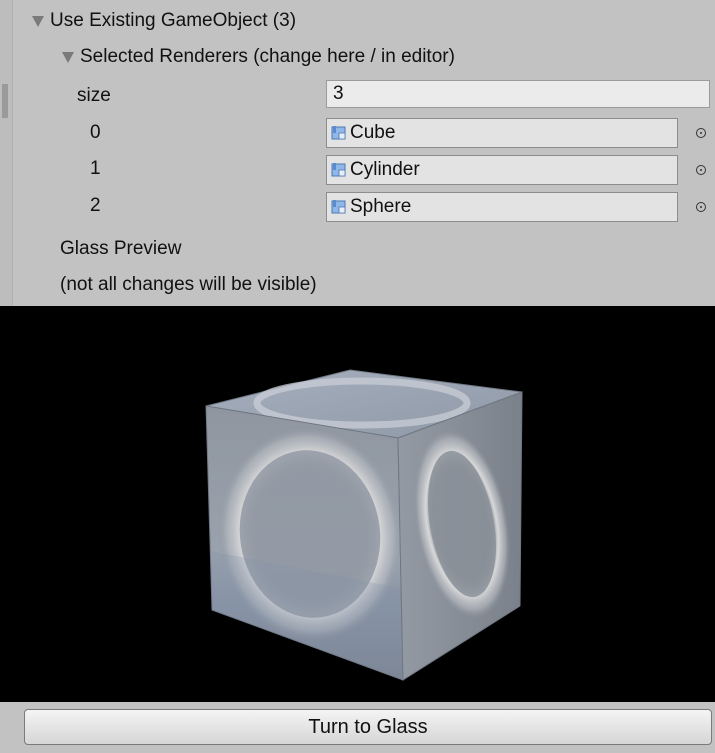 The width and height of the screenshot is (715, 753). I want to click on renderer-name: Cube, so click(373, 132).